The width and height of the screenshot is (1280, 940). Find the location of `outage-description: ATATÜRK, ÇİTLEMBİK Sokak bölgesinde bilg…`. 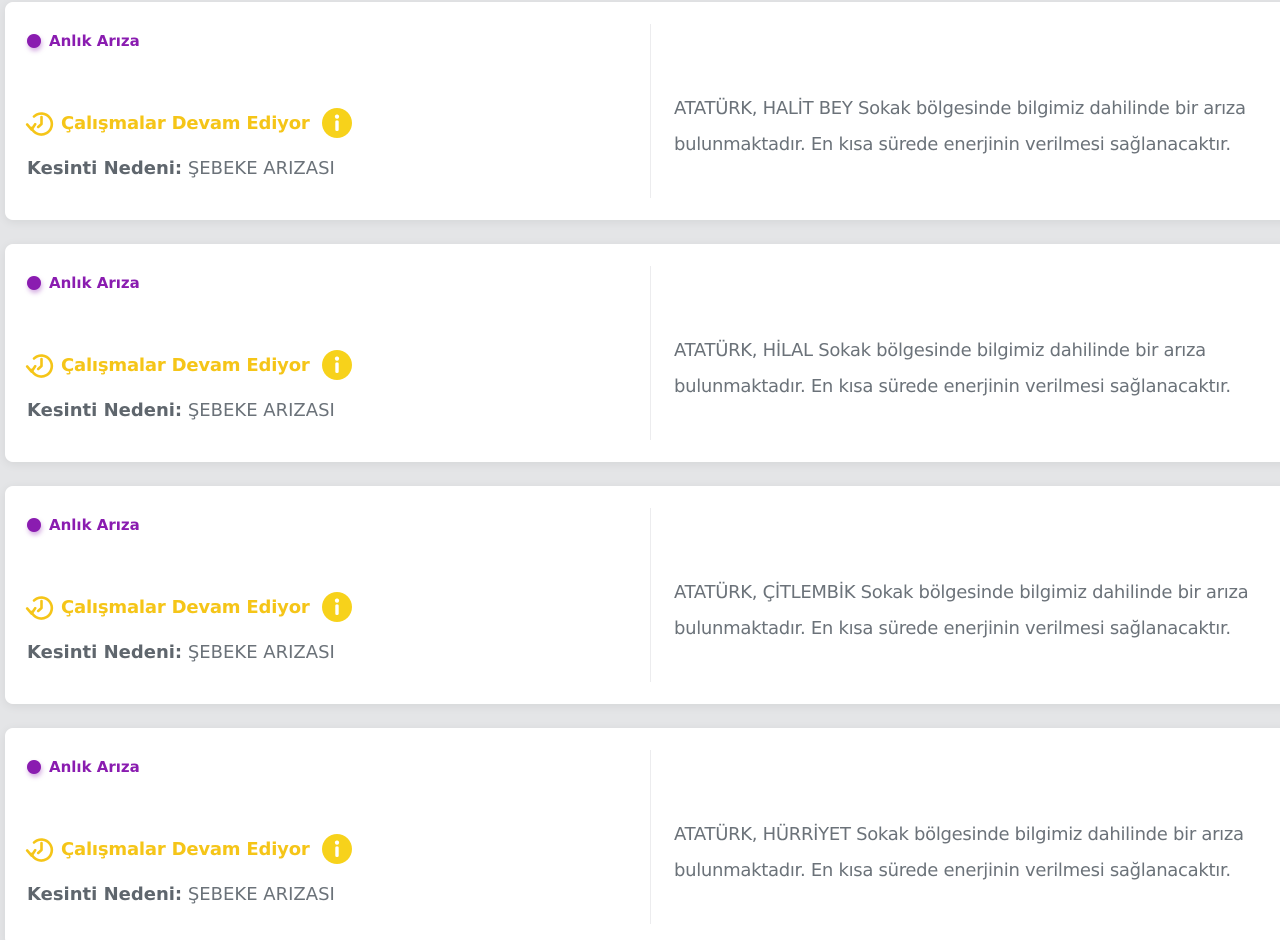

outage-description: ATATÜRK, ÇİTLEMBİK Sokak bölgesinde bilg… is located at coordinates (961, 610).